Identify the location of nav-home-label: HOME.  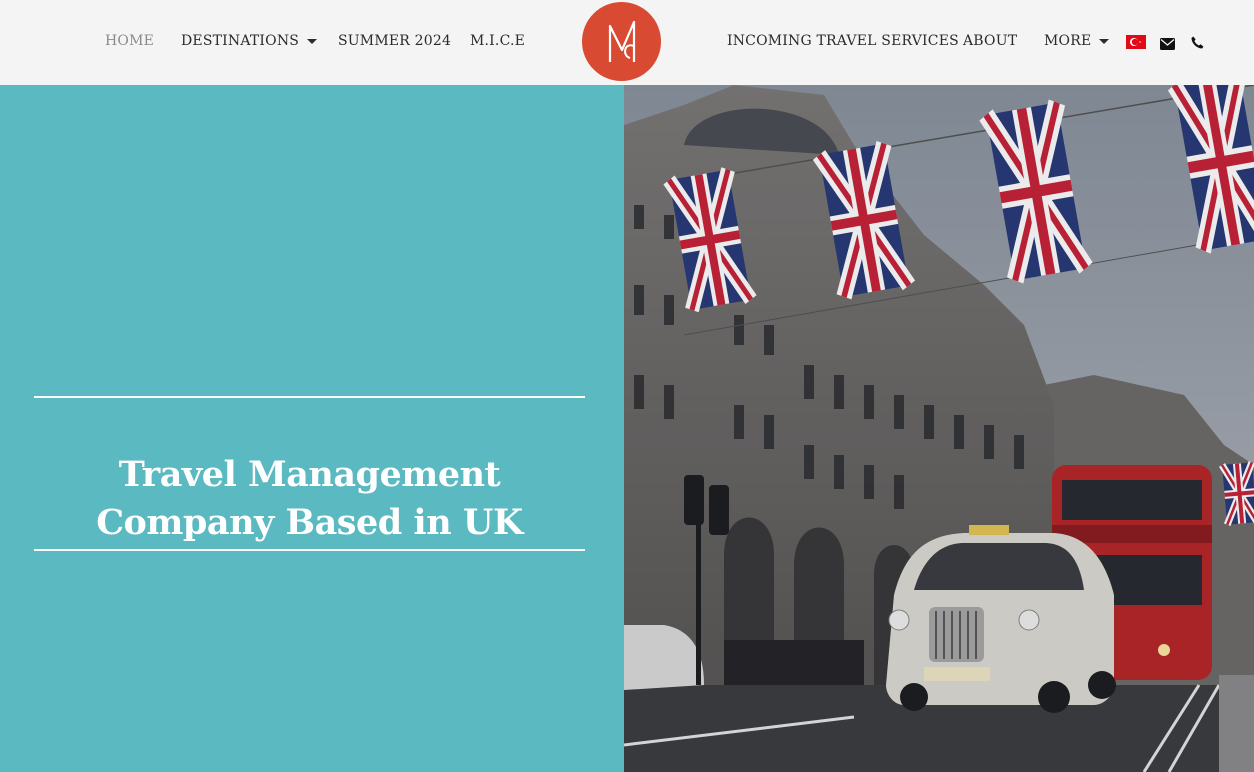
(130, 41).